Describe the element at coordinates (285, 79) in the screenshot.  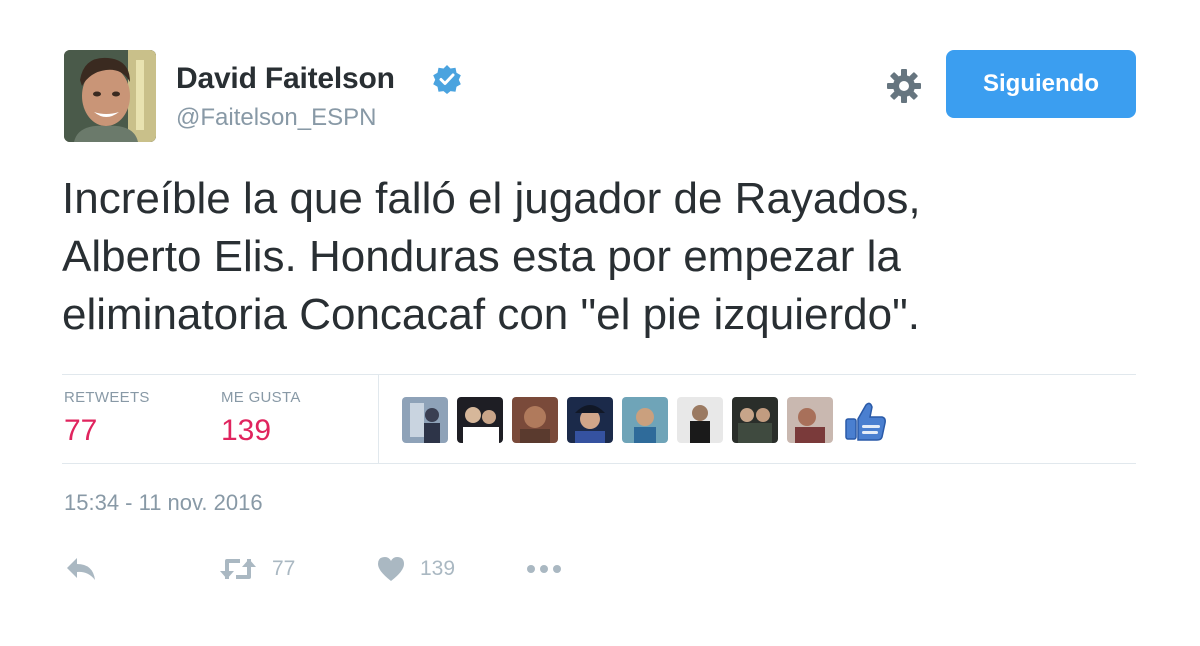
I see `author-name: David Faitelson` at that location.